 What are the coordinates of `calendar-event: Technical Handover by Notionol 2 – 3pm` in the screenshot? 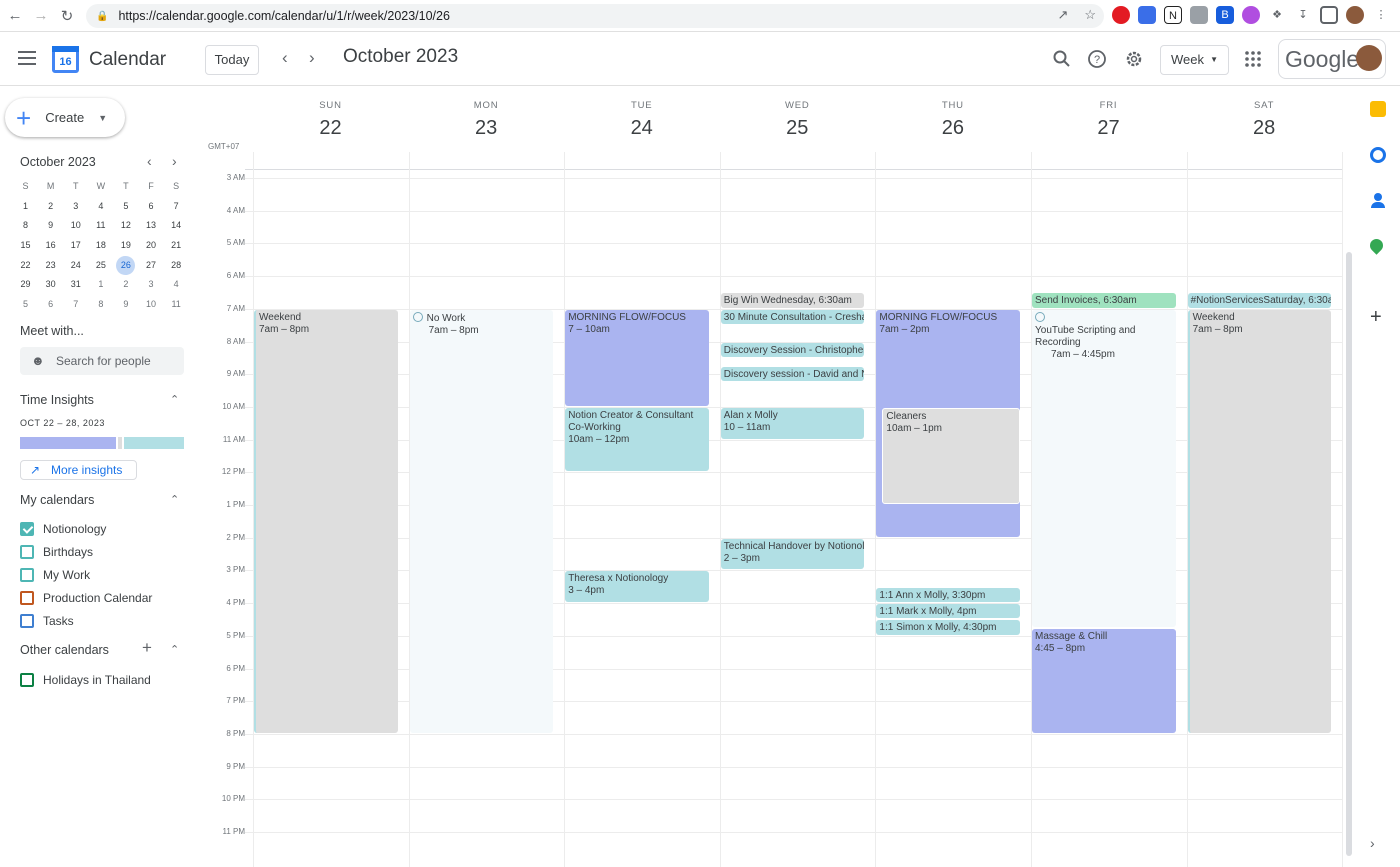 It's located at (792, 554).